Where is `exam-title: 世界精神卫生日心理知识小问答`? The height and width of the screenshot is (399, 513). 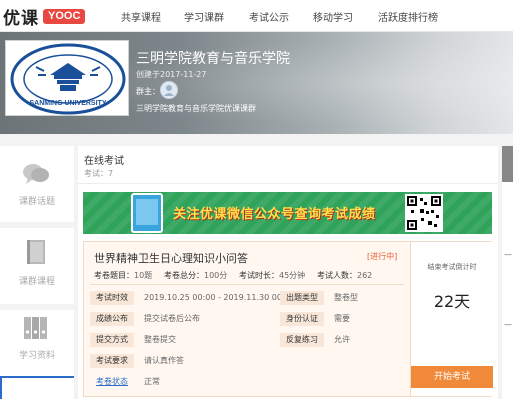 exam-title: 世界精神卫生日心理知识小问答 is located at coordinates (171, 258).